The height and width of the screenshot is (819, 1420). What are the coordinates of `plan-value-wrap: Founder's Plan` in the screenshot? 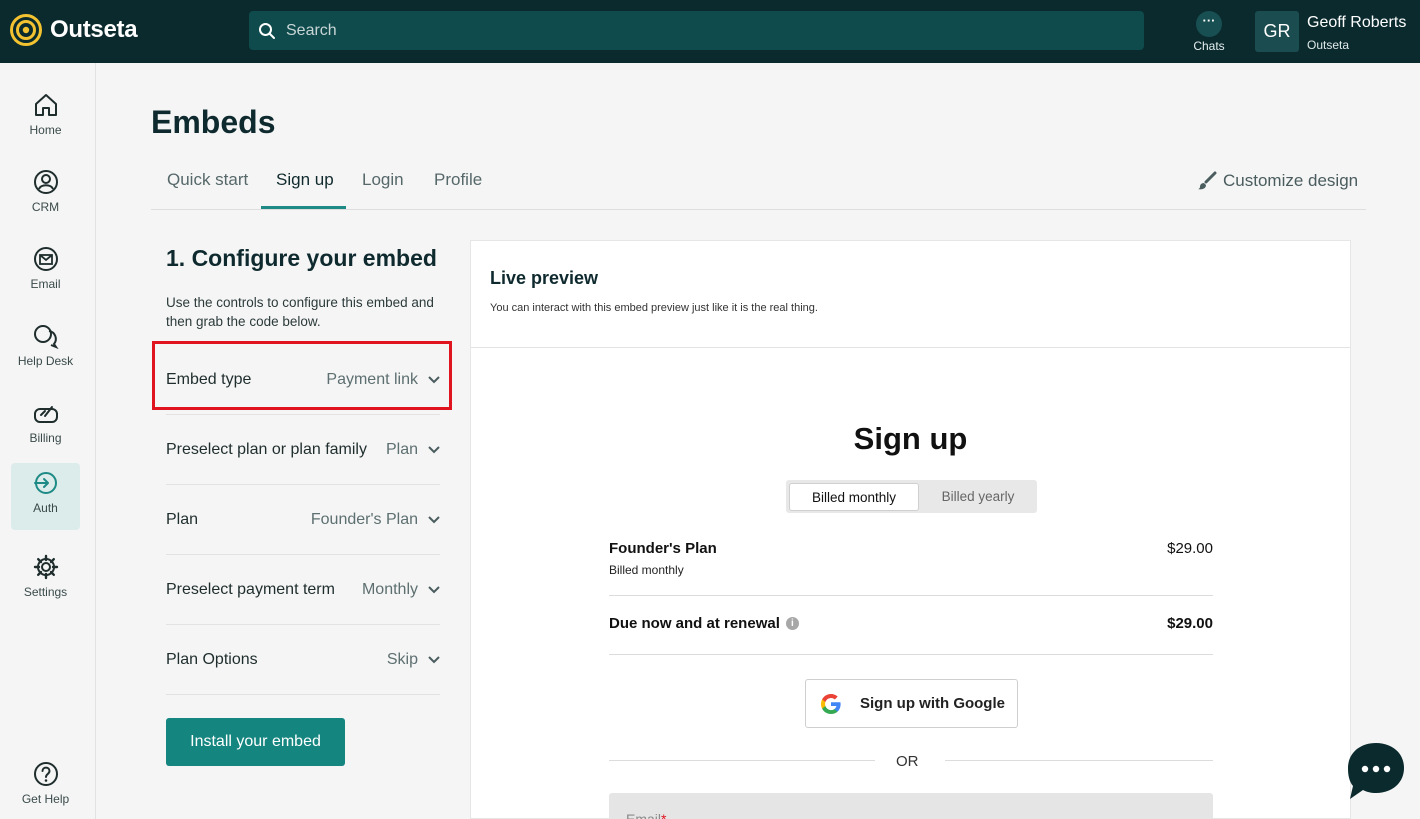 It's located at (375, 520).